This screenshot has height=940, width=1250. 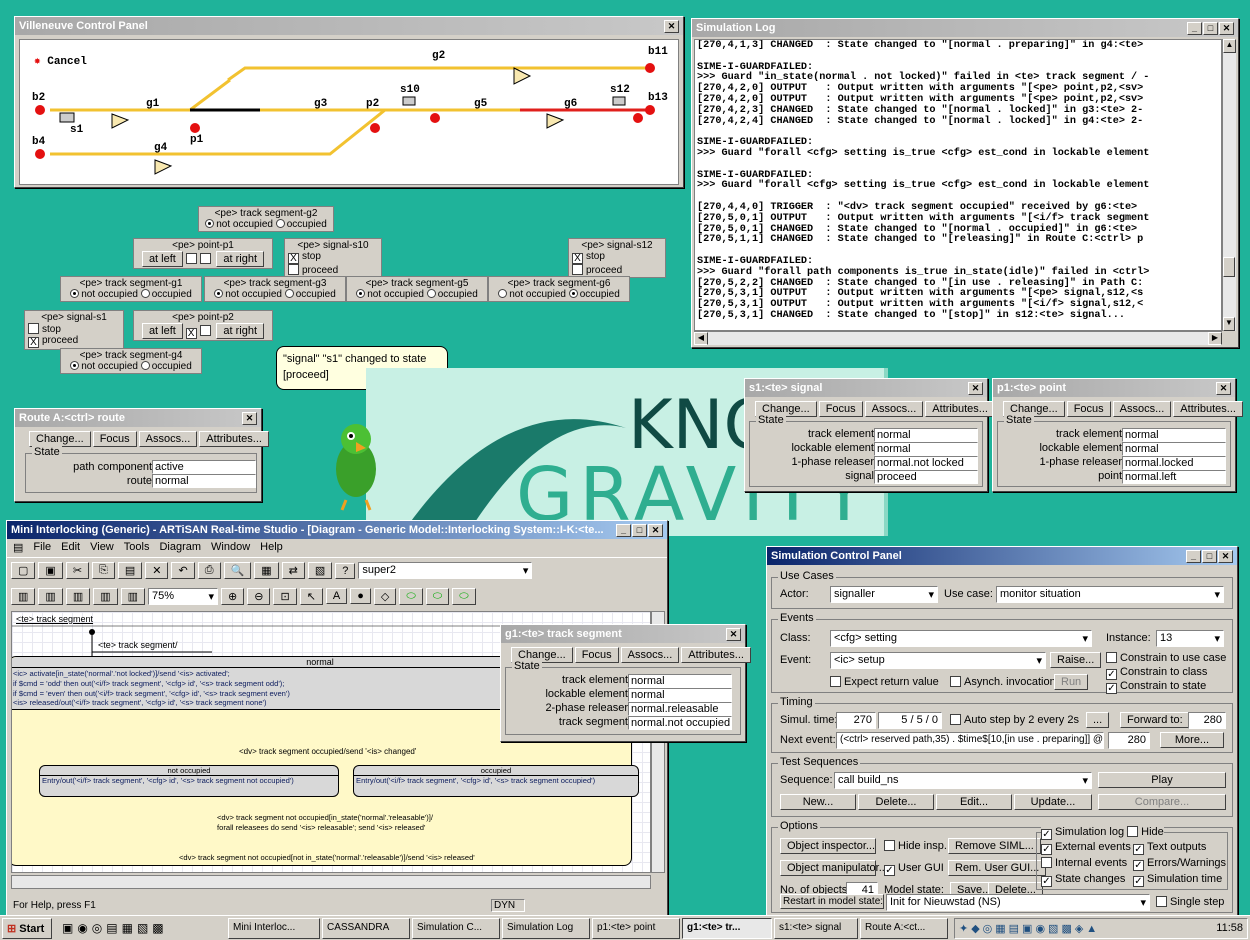 I want to click on constrain-use-case-checkbox, so click(x=1111, y=657).